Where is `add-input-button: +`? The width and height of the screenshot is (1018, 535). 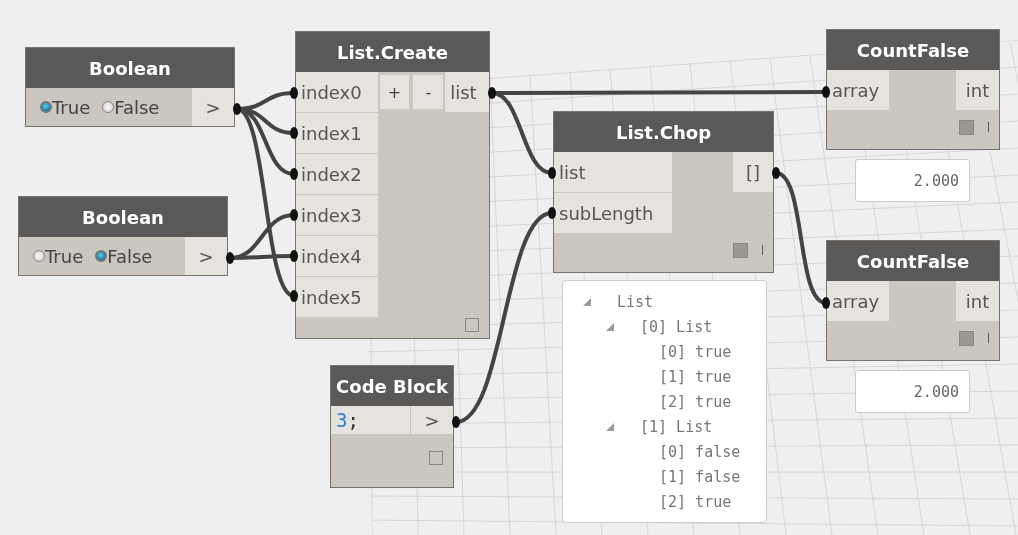
add-input-button: + is located at coordinates (394, 92).